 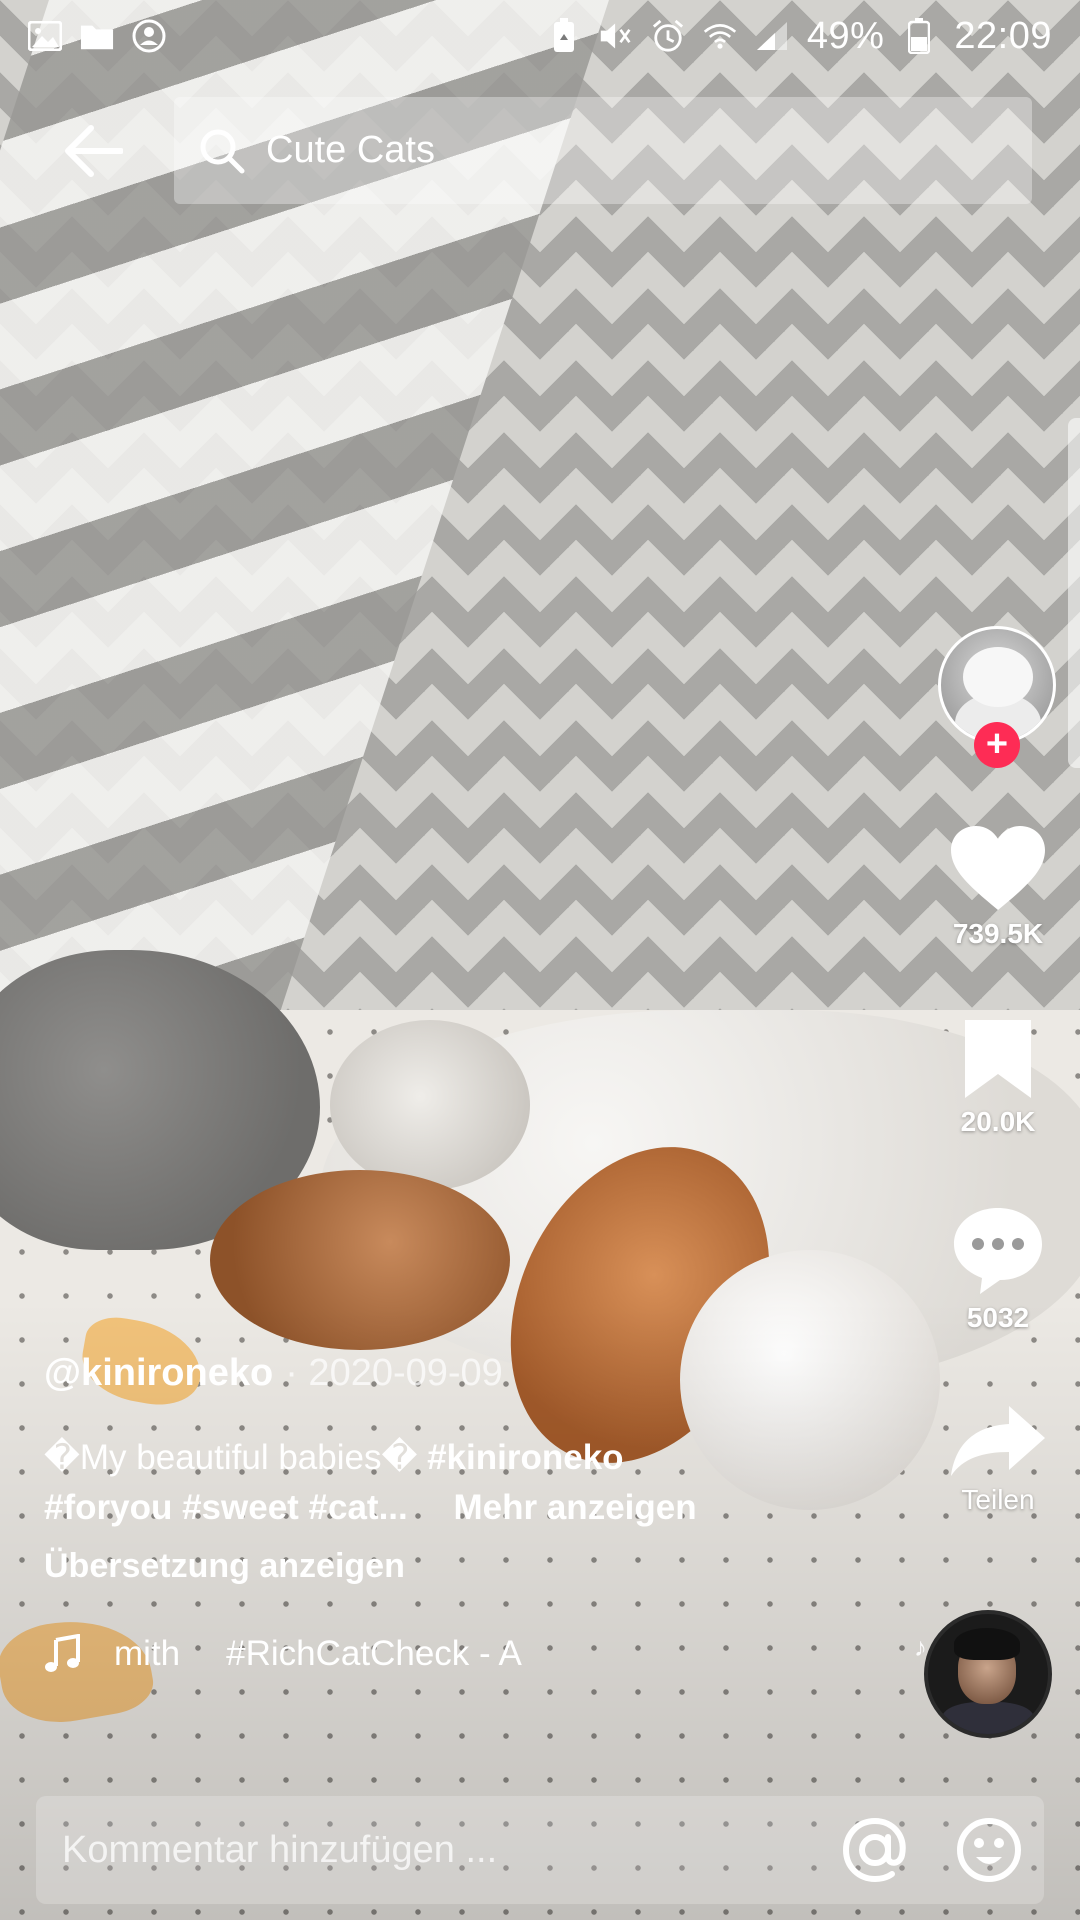 What do you see at coordinates (772, 36) in the screenshot?
I see `signal-icon` at bounding box center [772, 36].